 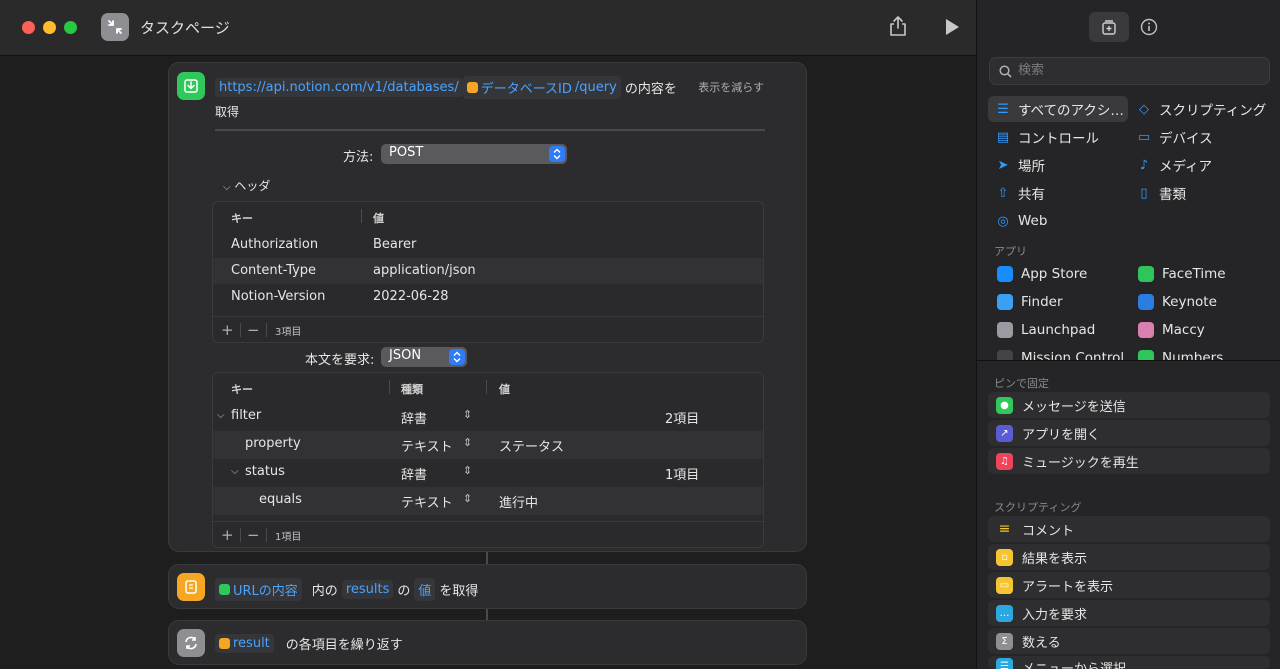 I want to click on table-row: Content-Type application/json, so click(x=488, y=271).